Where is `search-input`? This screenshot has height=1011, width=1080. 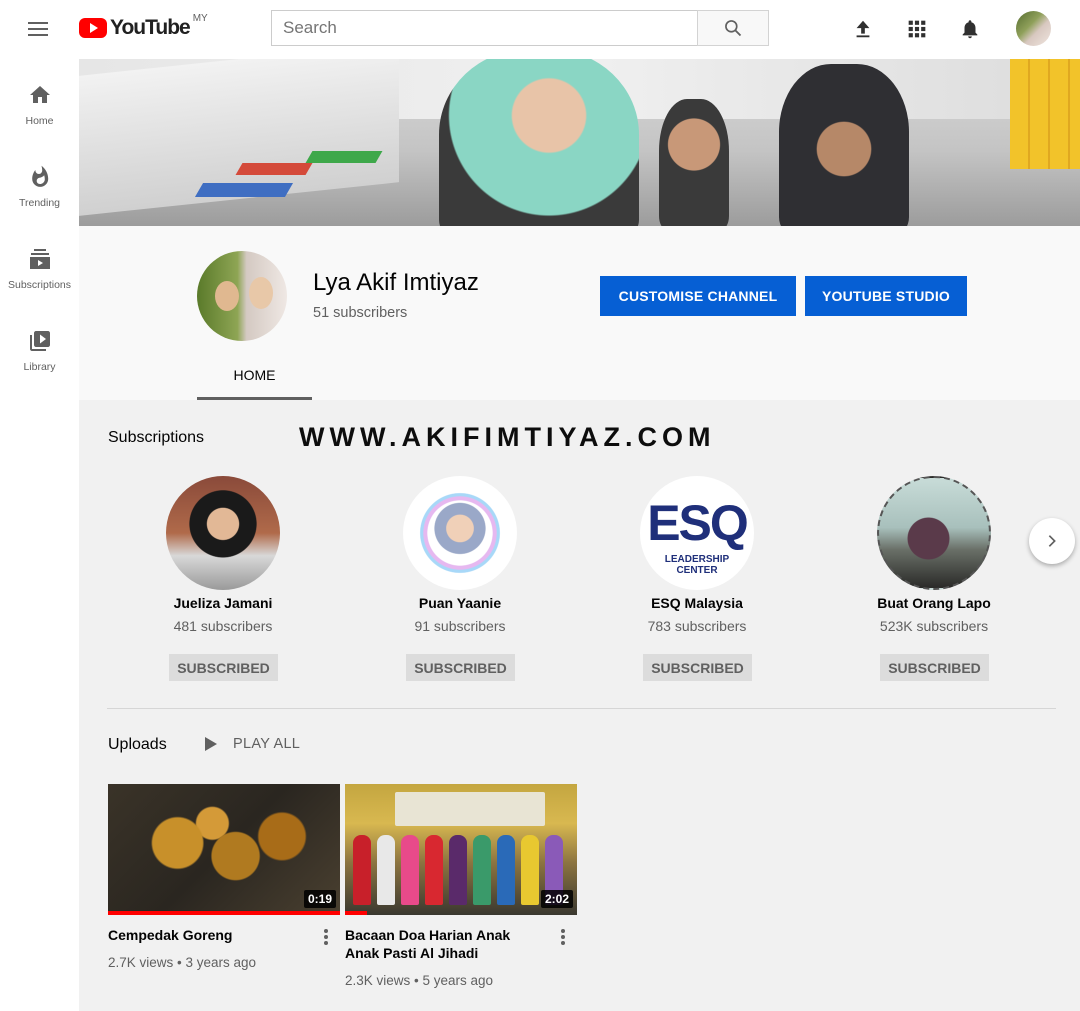 search-input is located at coordinates (484, 28).